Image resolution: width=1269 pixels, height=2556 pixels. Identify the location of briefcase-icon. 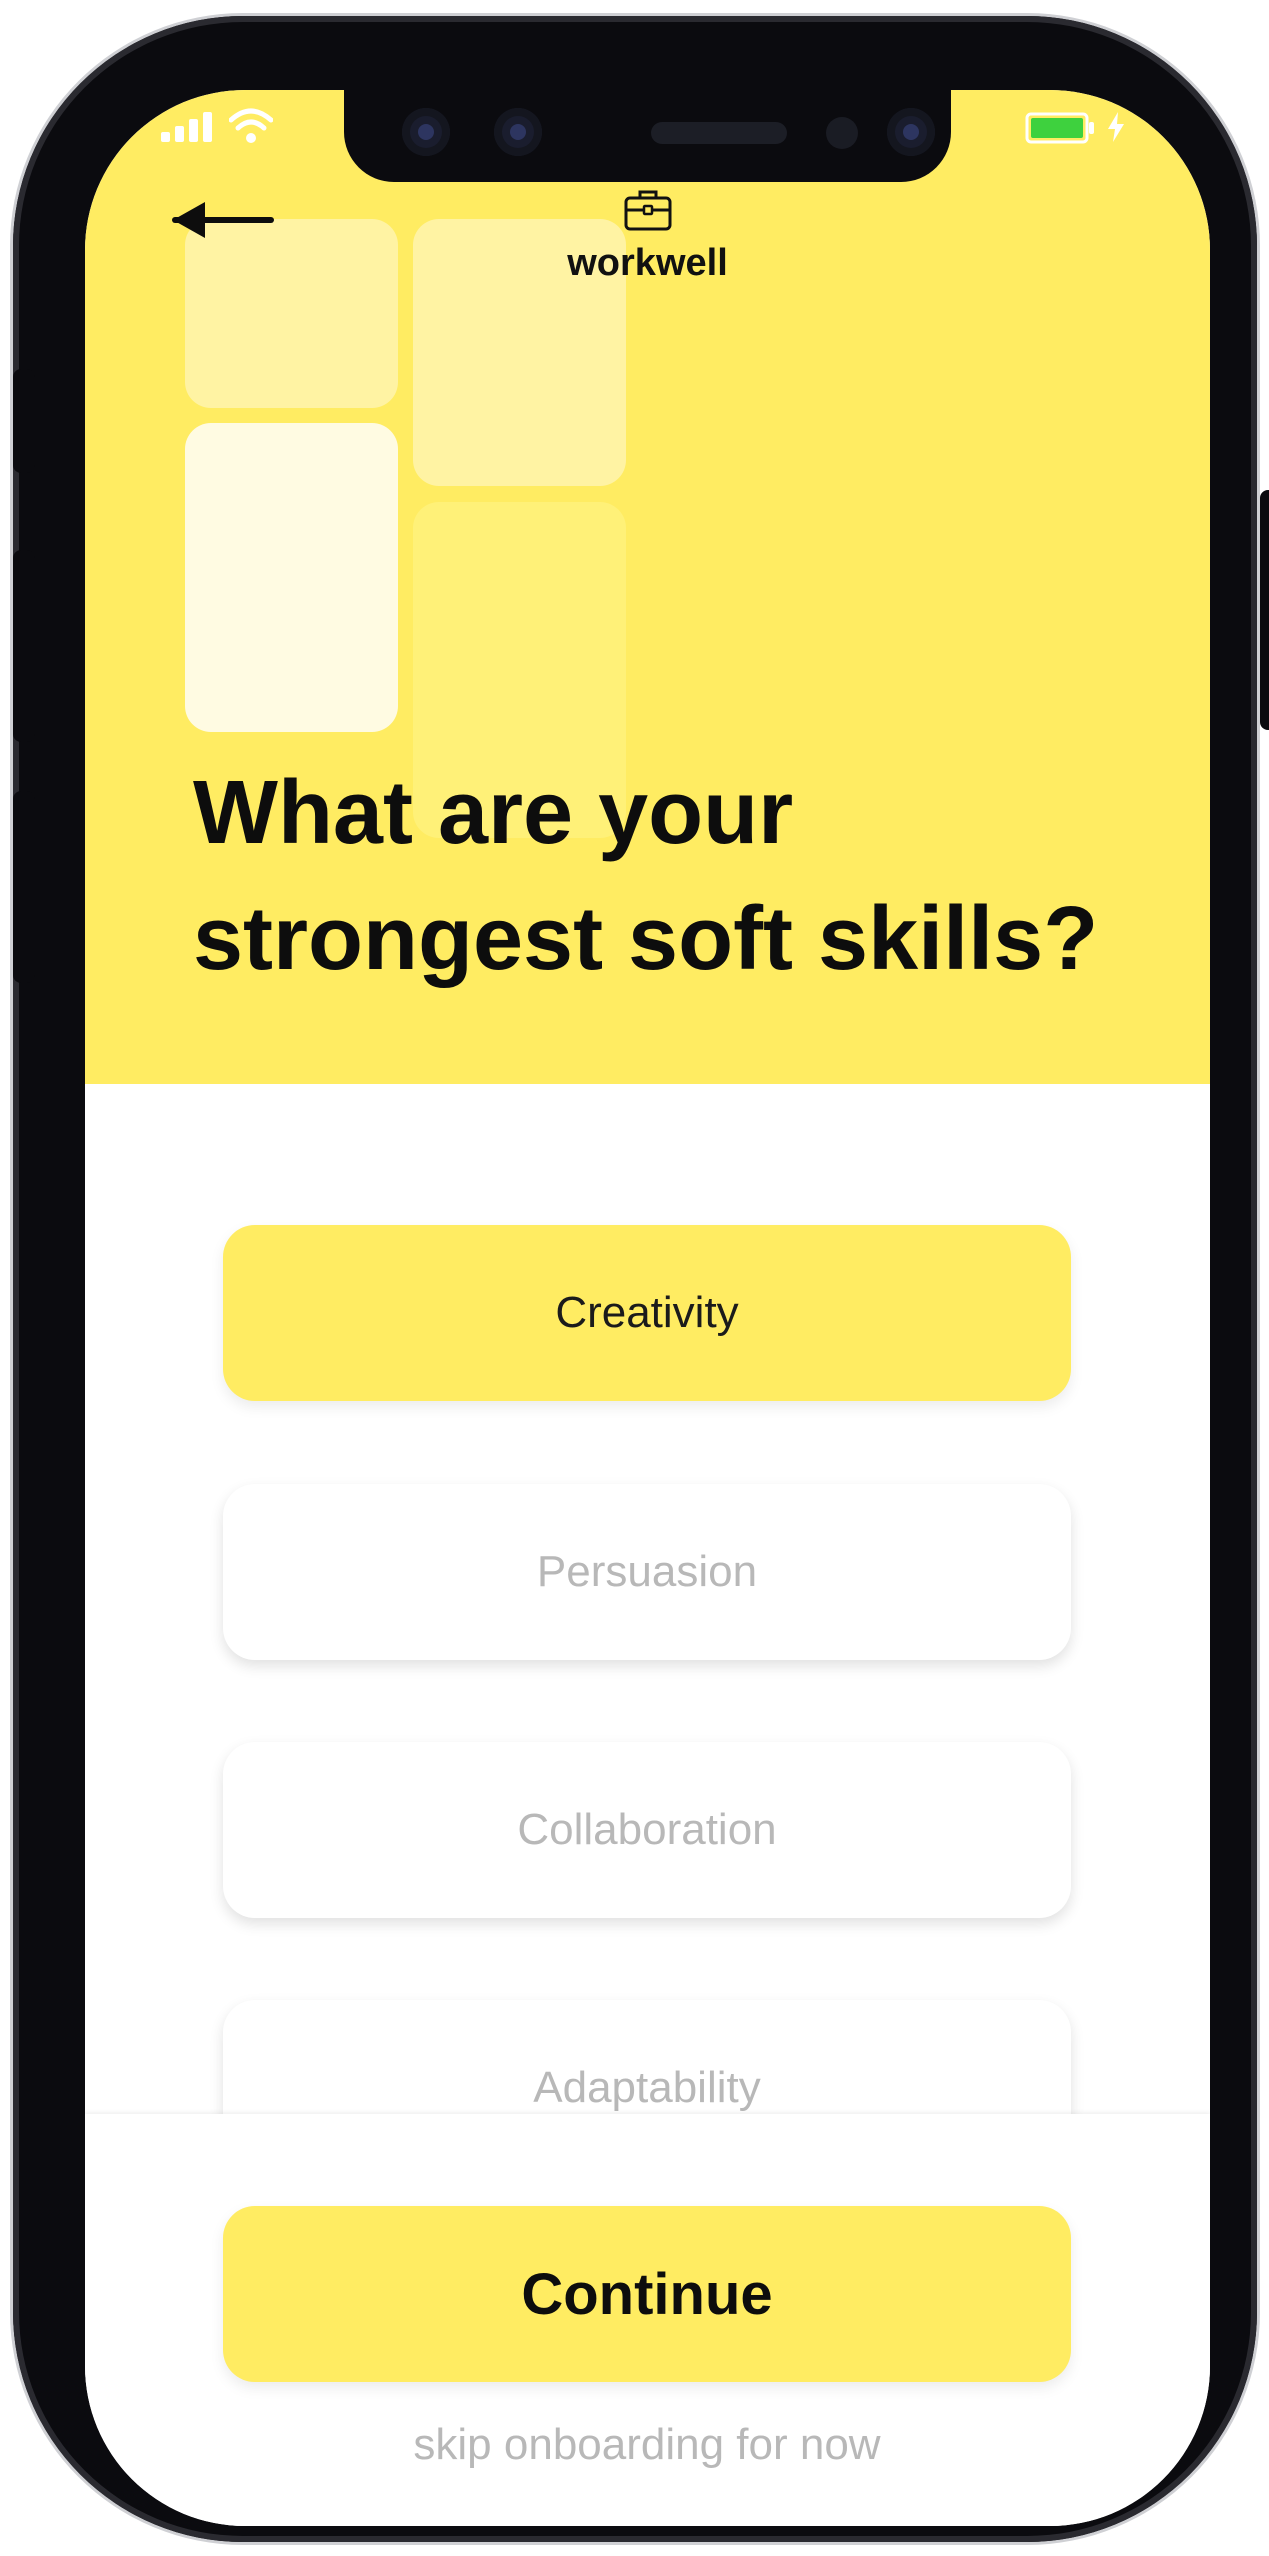
(648, 210).